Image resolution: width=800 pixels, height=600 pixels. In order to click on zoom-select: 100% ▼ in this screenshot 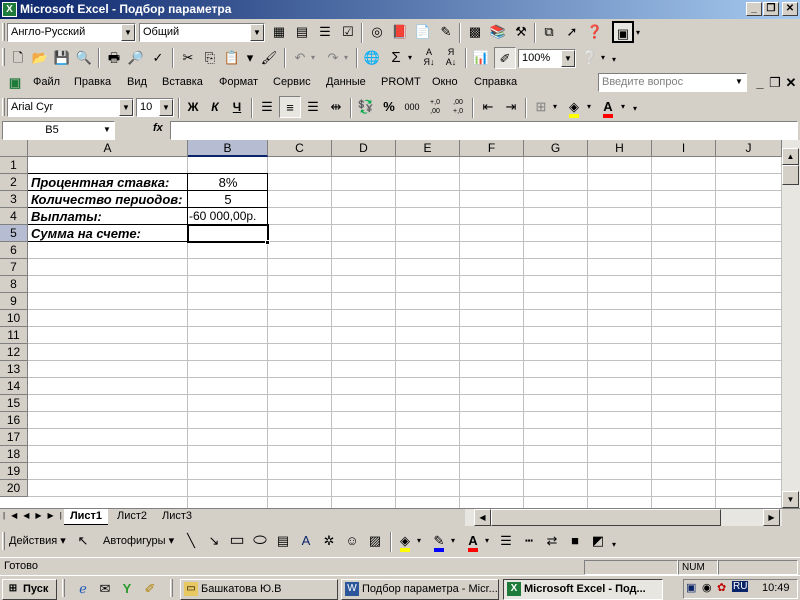, I will do `click(547, 58)`.